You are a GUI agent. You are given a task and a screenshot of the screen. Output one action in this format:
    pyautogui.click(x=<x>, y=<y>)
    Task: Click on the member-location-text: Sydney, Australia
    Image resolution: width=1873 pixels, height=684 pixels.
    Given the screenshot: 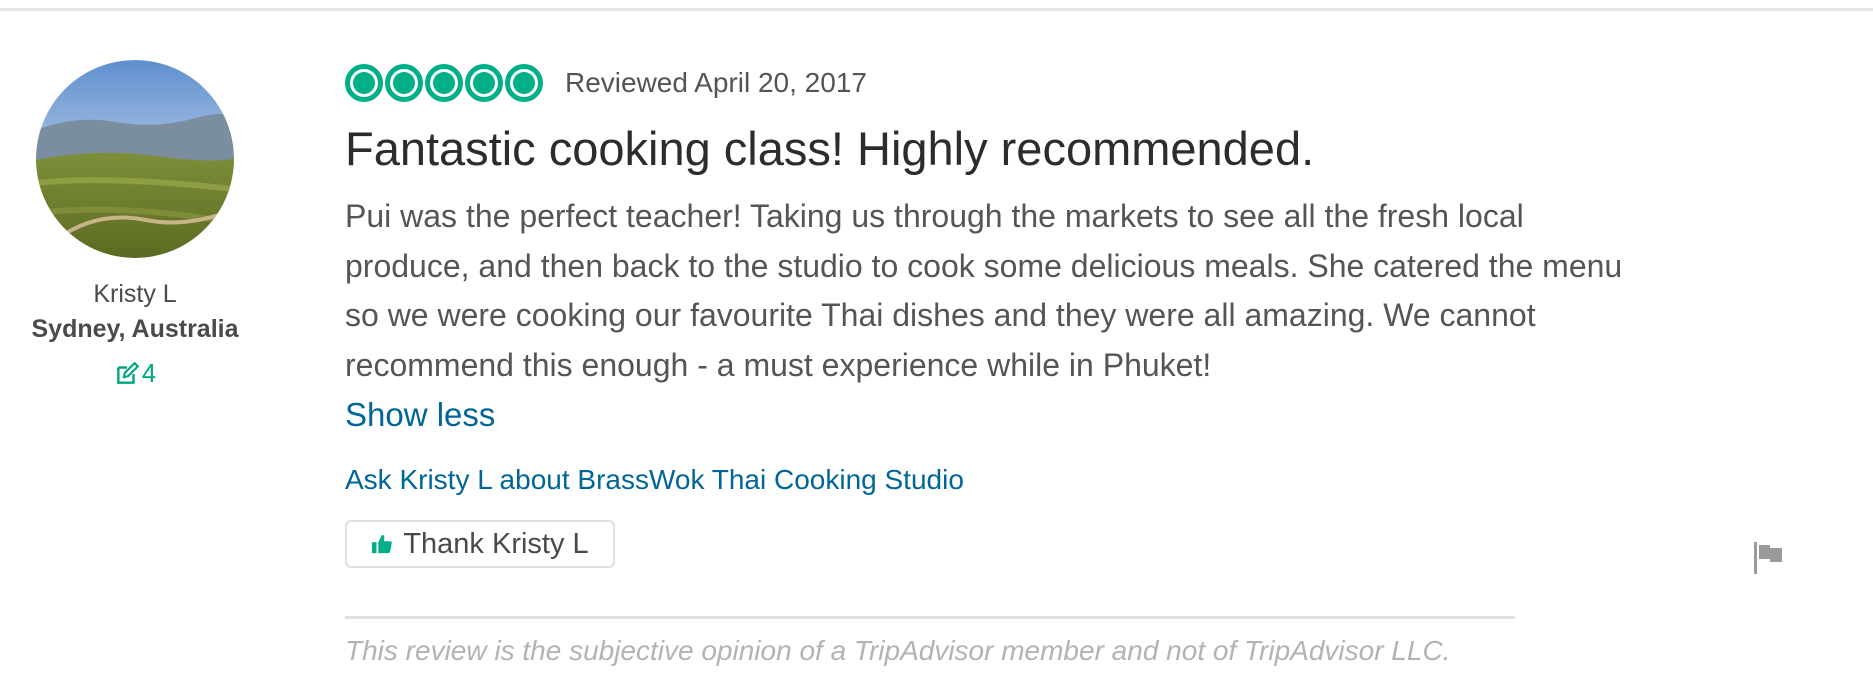 What is the action you would take?
    pyautogui.click(x=135, y=329)
    